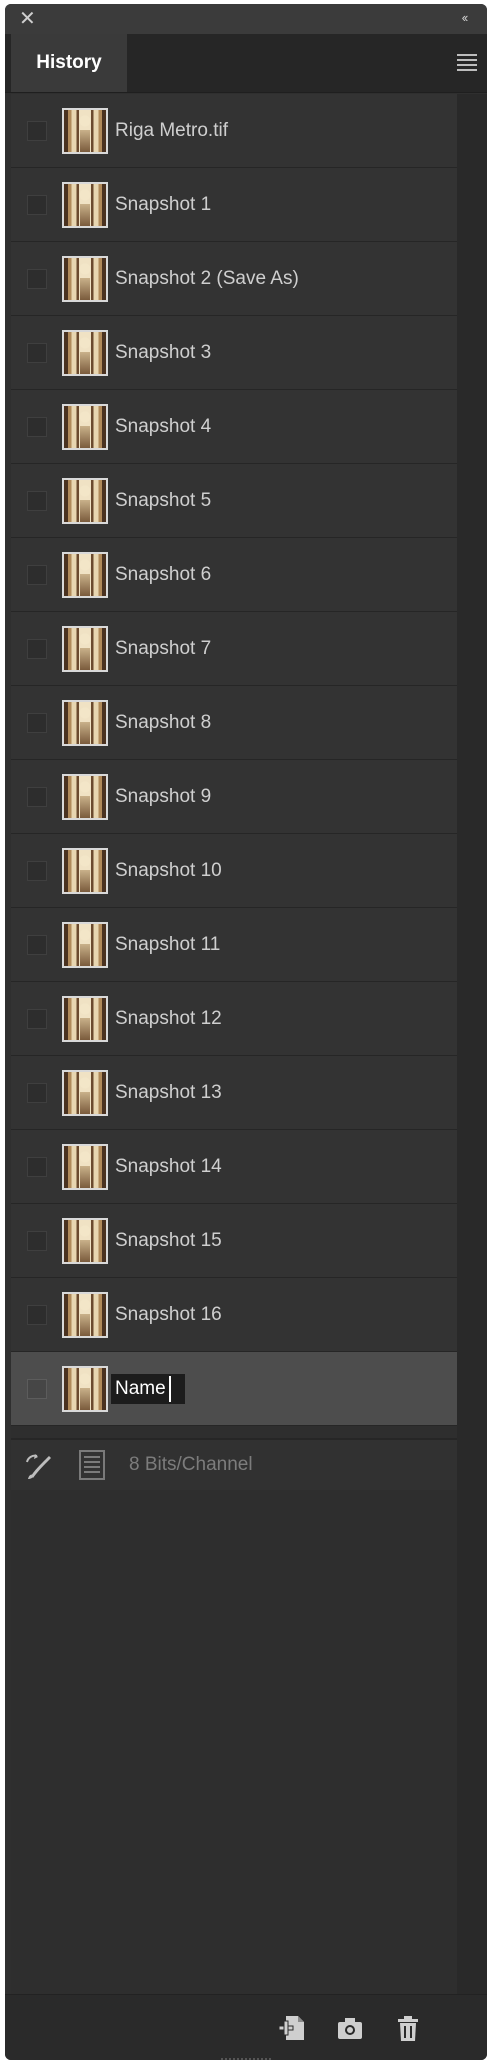 This screenshot has height=2064, width=496. What do you see at coordinates (148, 1389) in the screenshot?
I see `snapshot-name-input` at bounding box center [148, 1389].